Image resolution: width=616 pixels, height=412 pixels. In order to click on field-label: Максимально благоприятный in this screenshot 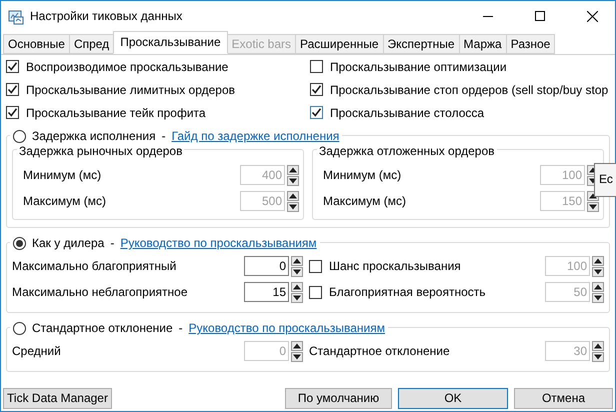, I will do `click(95, 266)`.